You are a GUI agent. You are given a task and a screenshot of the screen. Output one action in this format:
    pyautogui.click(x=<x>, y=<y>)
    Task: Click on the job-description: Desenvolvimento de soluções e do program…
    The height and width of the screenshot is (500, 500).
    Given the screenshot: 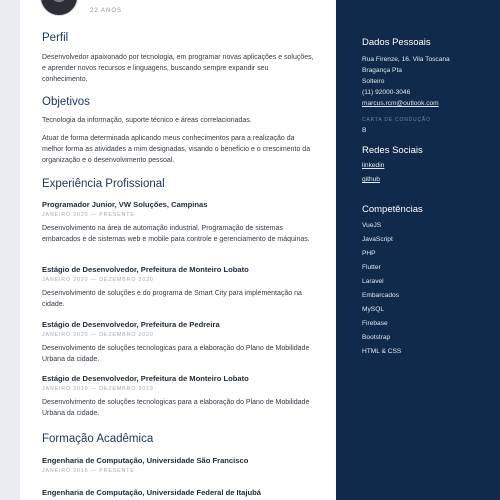 What is the action you would take?
    pyautogui.click(x=172, y=299)
    